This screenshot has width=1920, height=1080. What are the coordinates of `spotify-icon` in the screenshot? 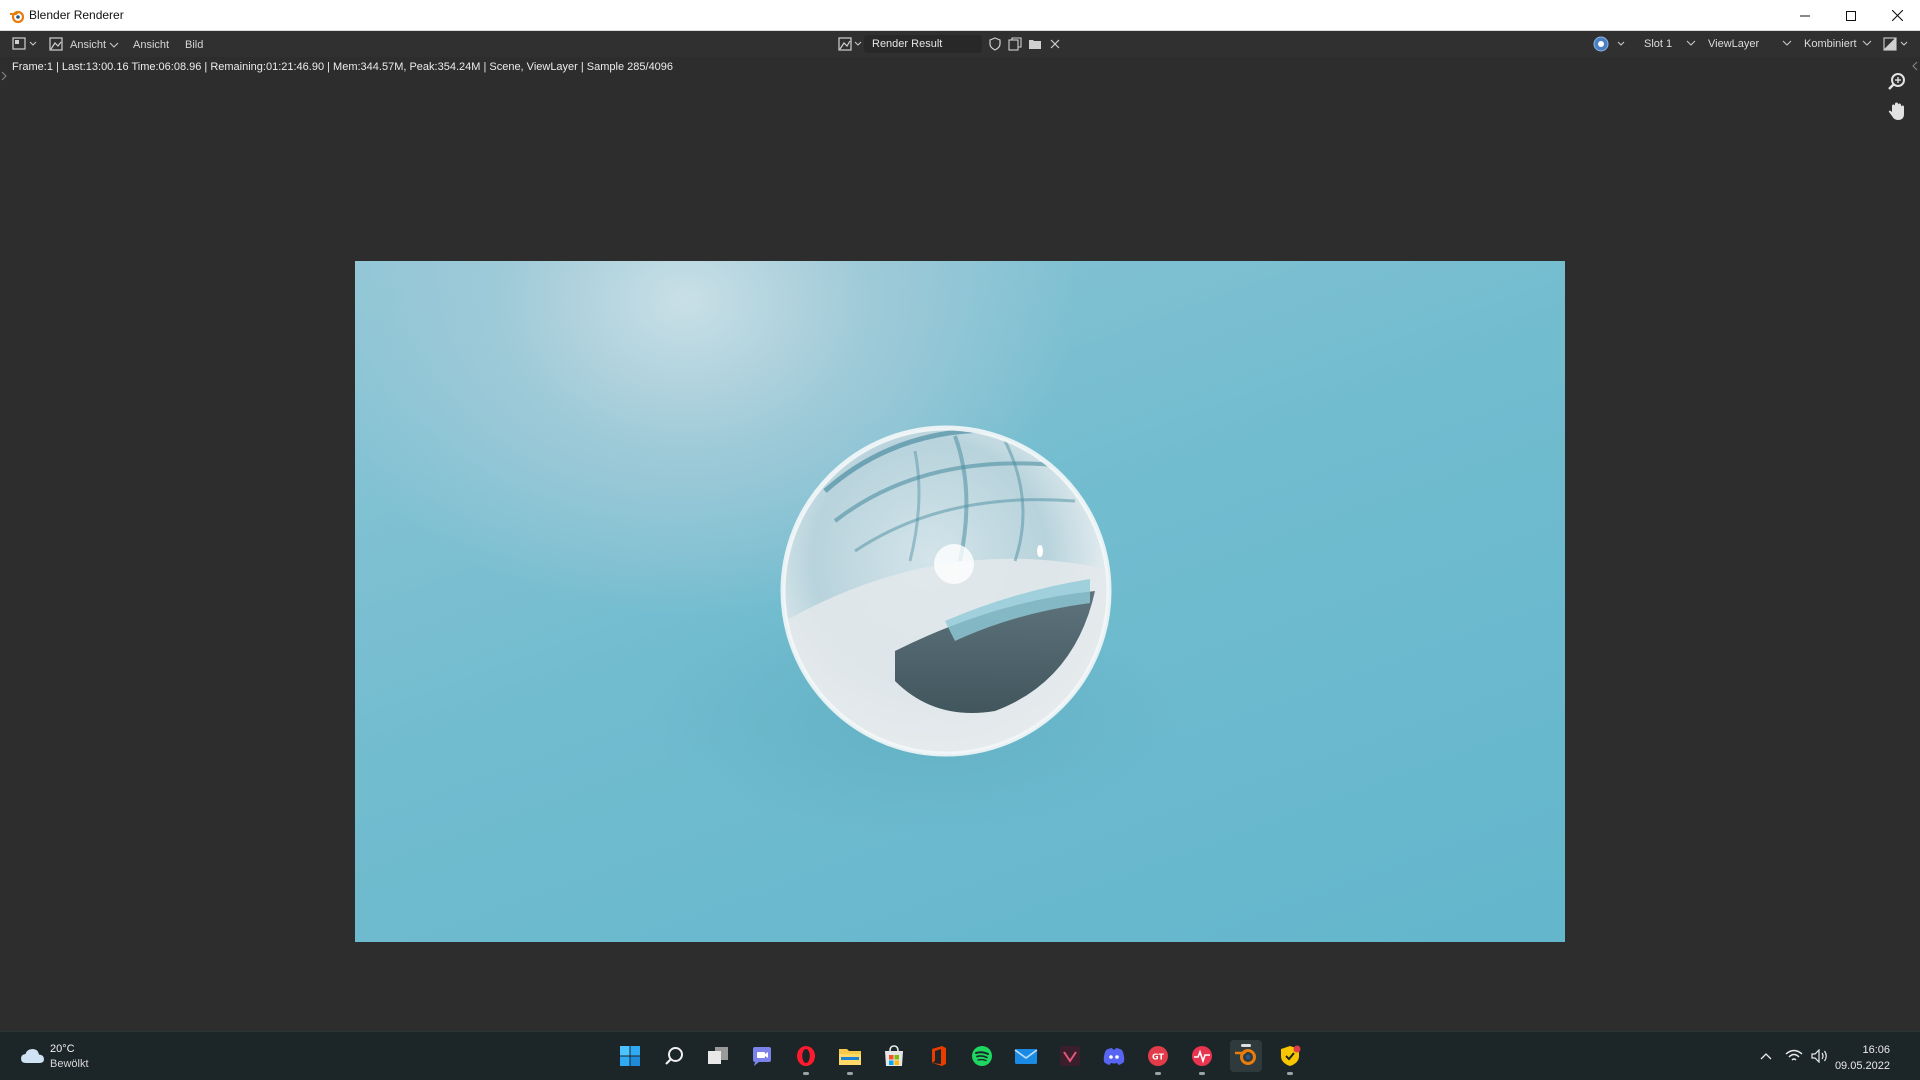 It's located at (982, 1056).